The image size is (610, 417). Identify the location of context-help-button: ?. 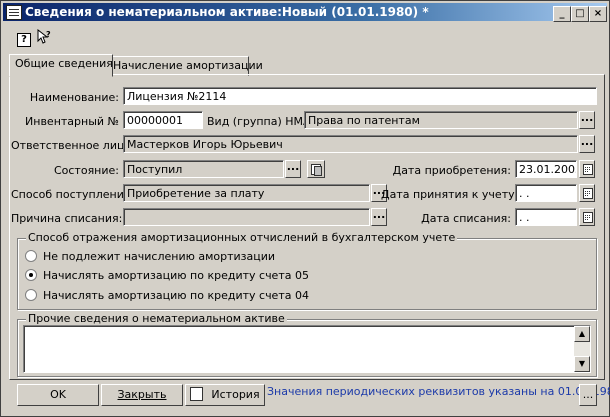
(44, 37).